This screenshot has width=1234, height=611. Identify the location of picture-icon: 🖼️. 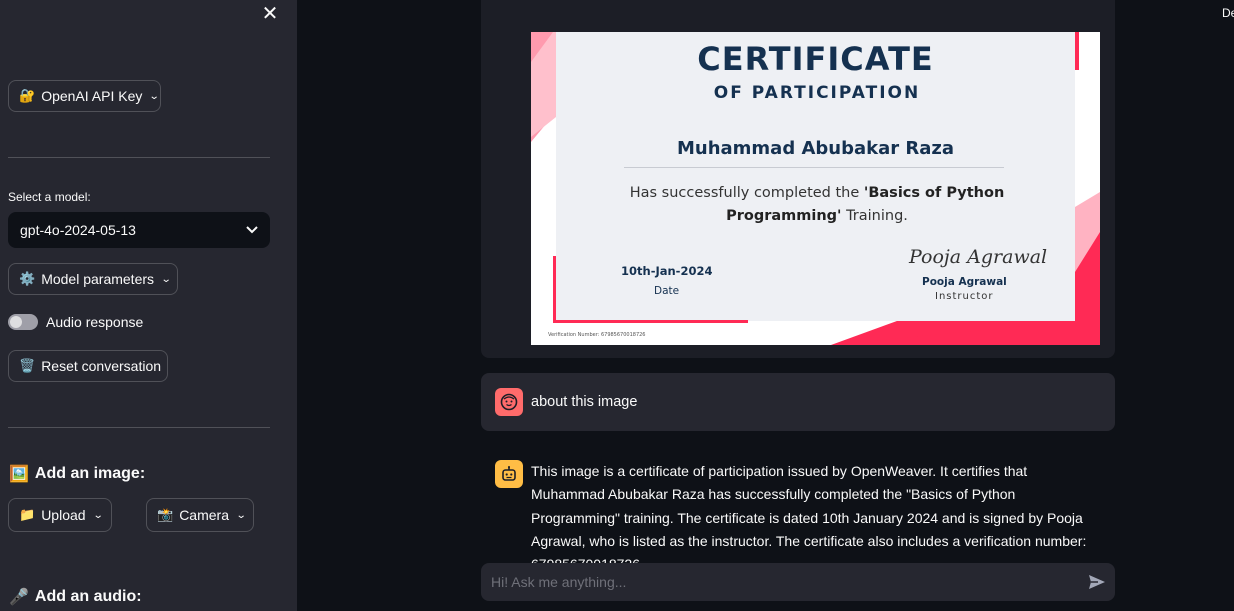
(19, 474).